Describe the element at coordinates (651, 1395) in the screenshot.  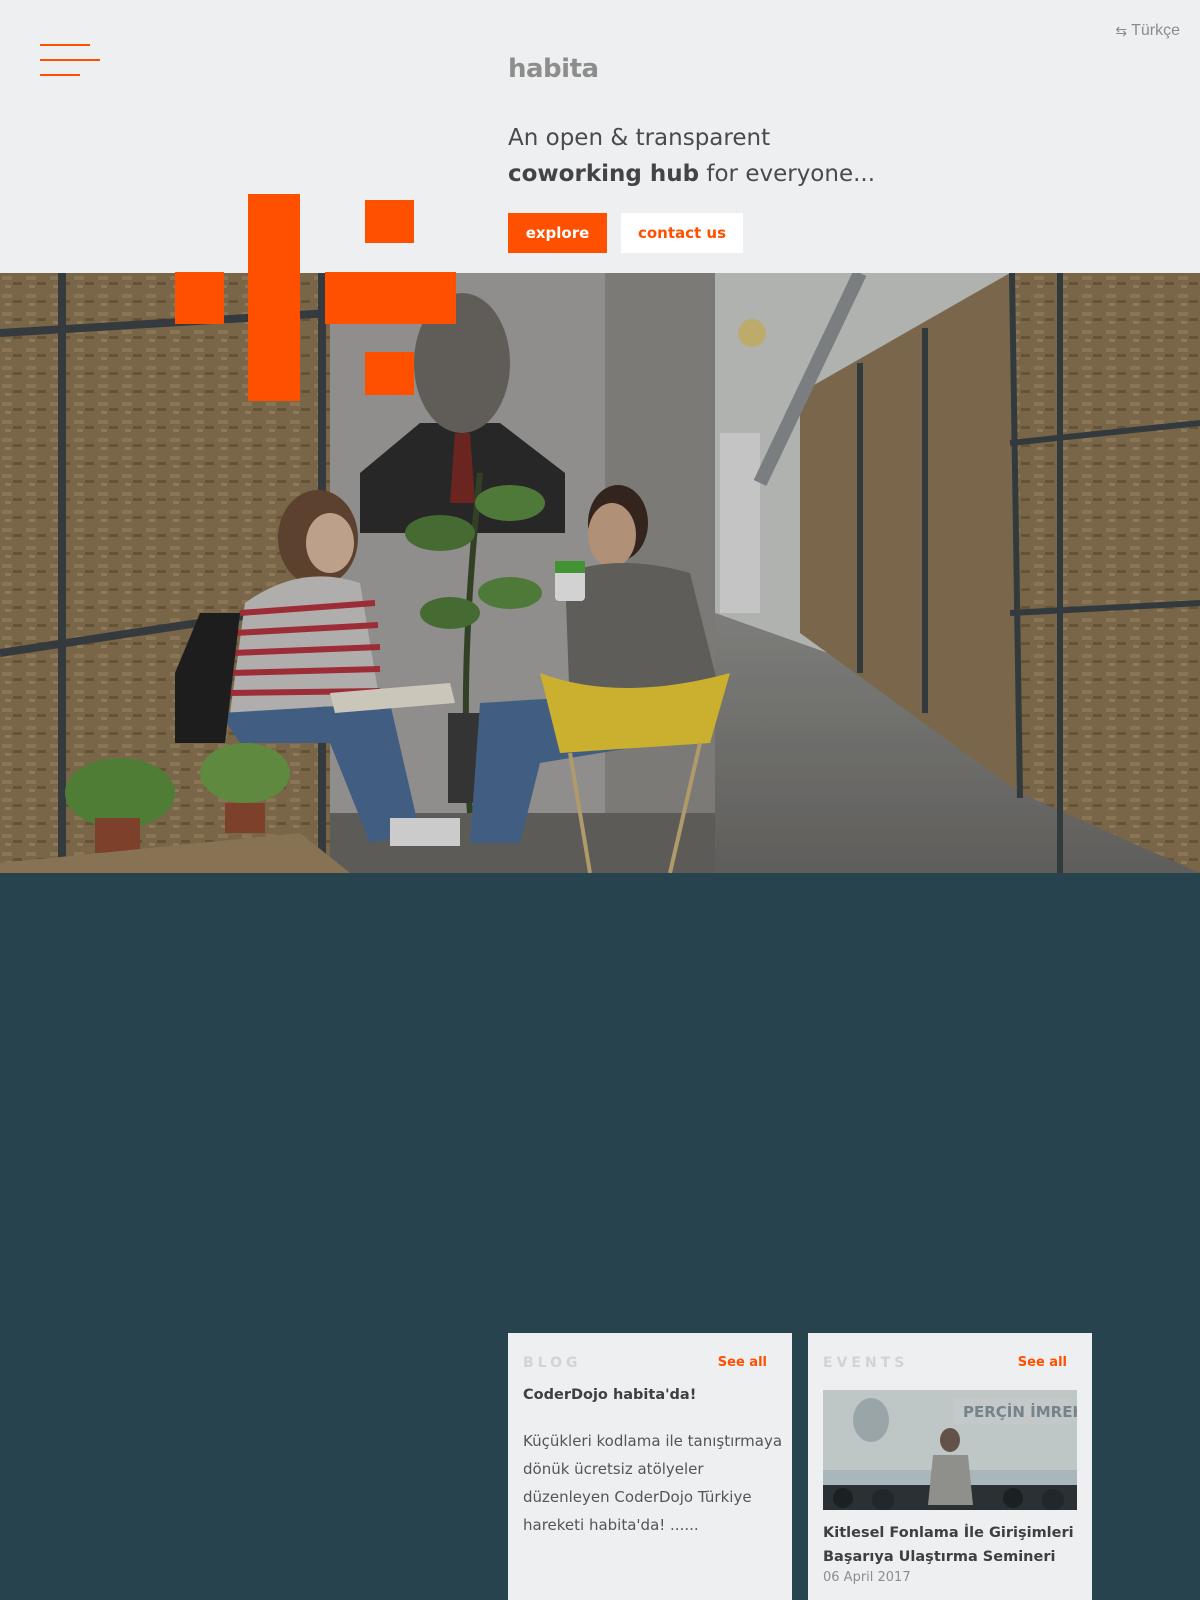
I see `blog-post-title: CoderDojo habita'da!` at that location.